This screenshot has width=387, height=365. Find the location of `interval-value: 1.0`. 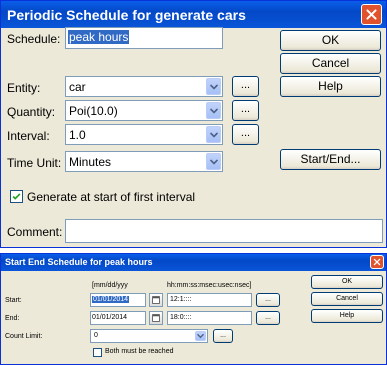

interval-value: 1.0 is located at coordinates (77, 135).